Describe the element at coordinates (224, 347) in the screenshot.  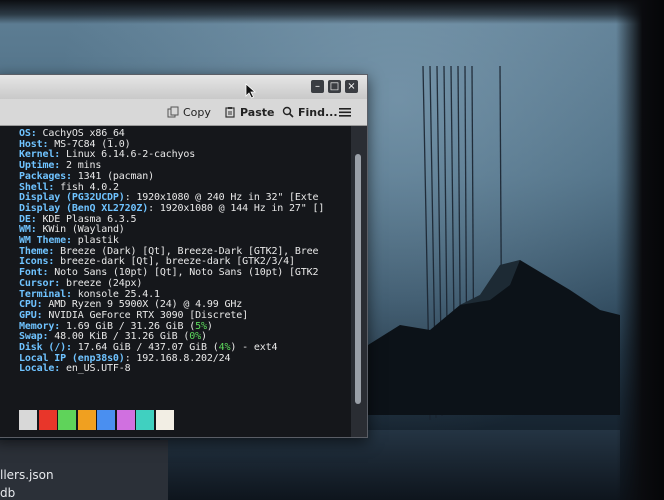
I see `usage-percent: 4%` at that location.